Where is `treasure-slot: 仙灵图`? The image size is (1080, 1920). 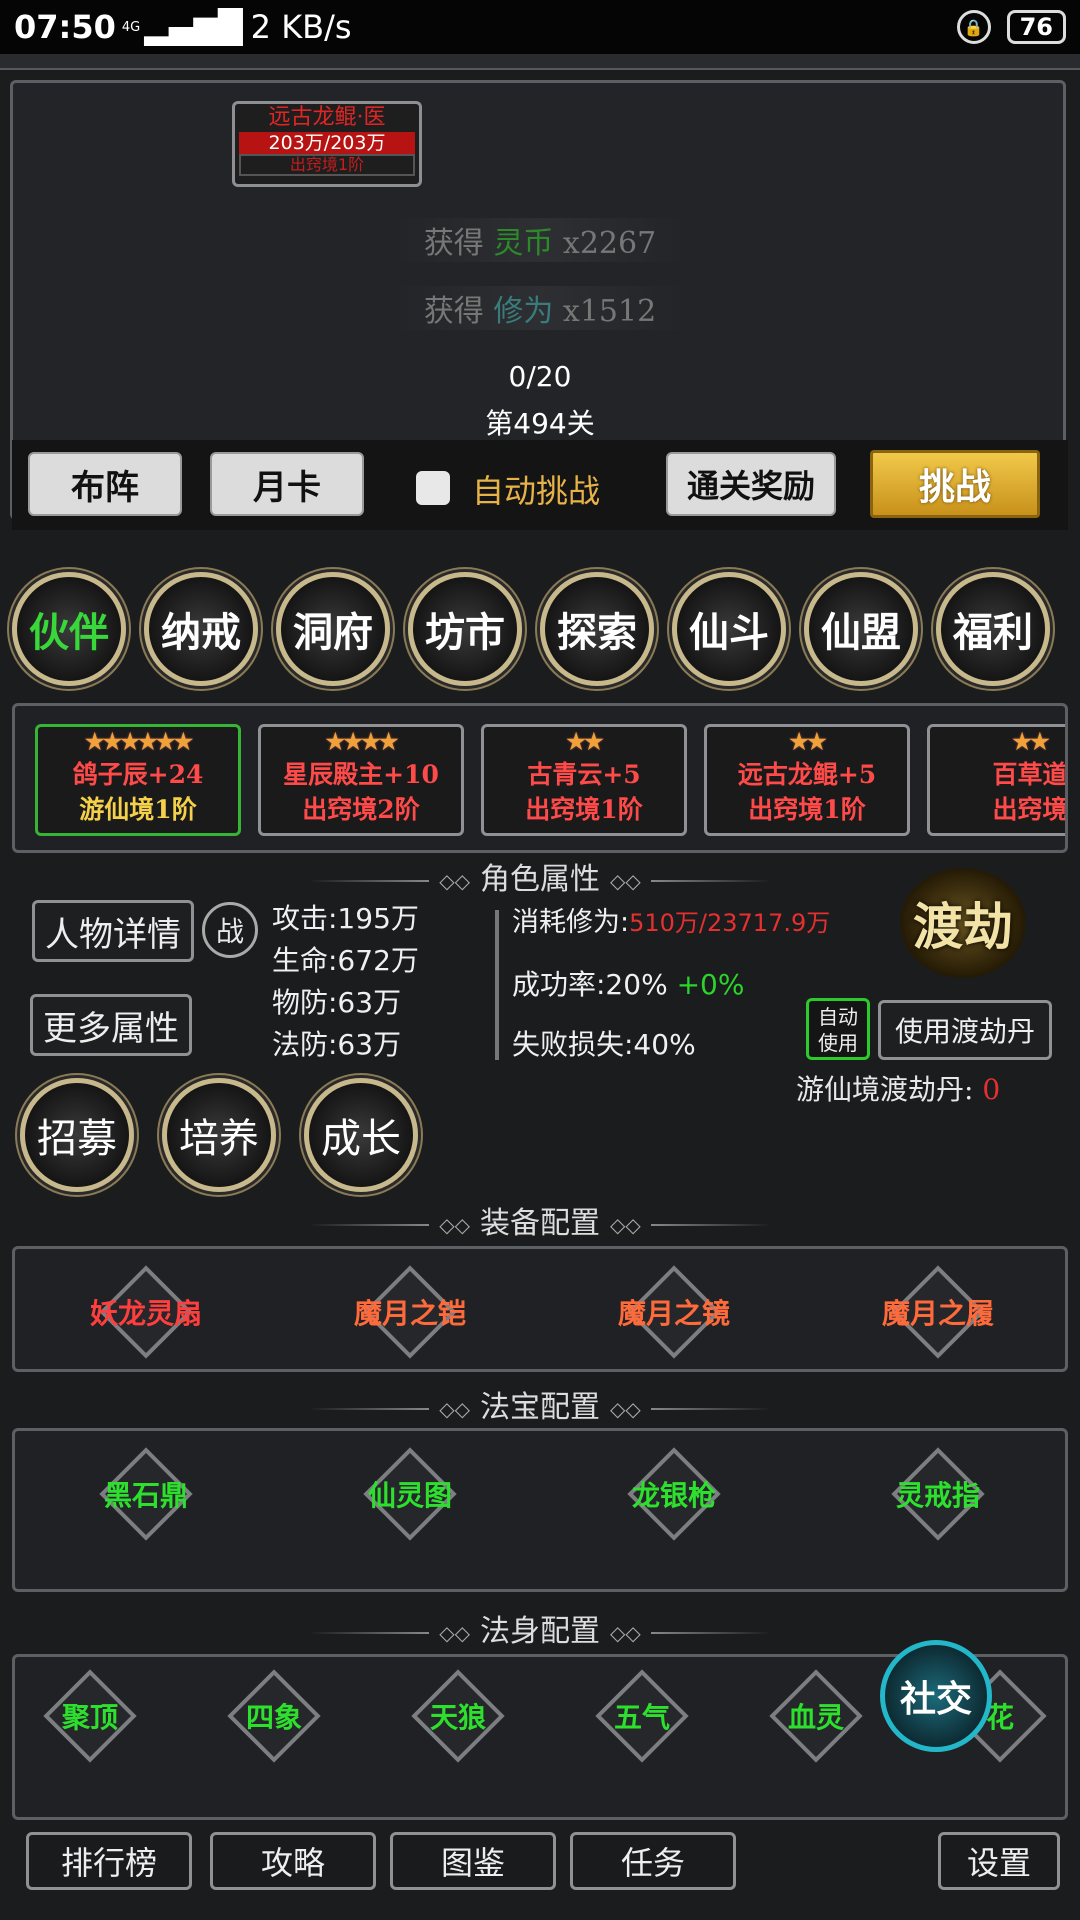 treasure-slot: 仙灵图 is located at coordinates (410, 1494).